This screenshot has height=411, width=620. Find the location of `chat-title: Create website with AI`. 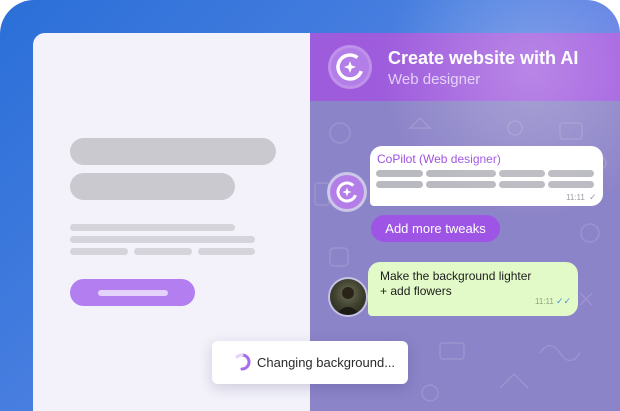

chat-title: Create website with AI is located at coordinates (483, 58).